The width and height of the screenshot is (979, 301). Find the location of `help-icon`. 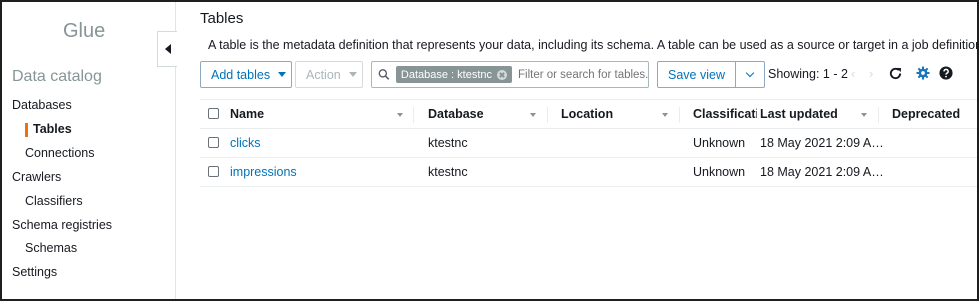

help-icon is located at coordinates (946, 73).